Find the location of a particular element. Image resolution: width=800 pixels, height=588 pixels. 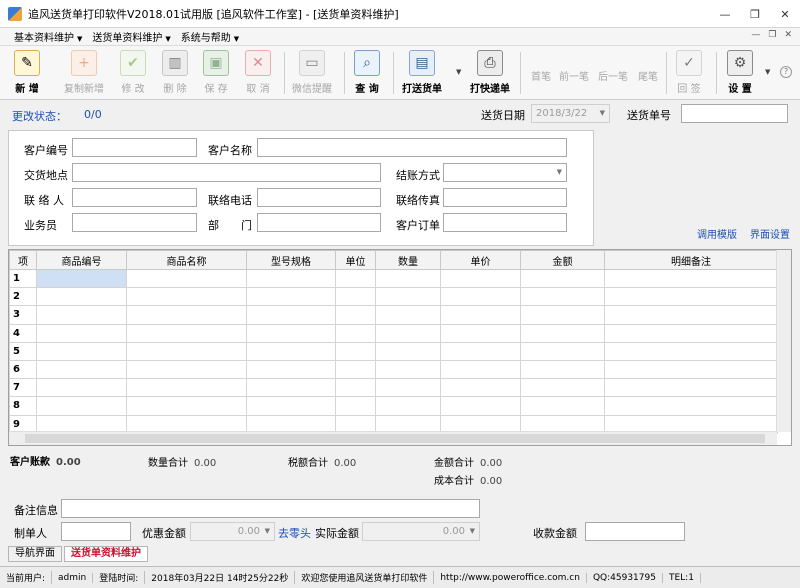

horizontal-scrollbar is located at coordinates (393, 438).